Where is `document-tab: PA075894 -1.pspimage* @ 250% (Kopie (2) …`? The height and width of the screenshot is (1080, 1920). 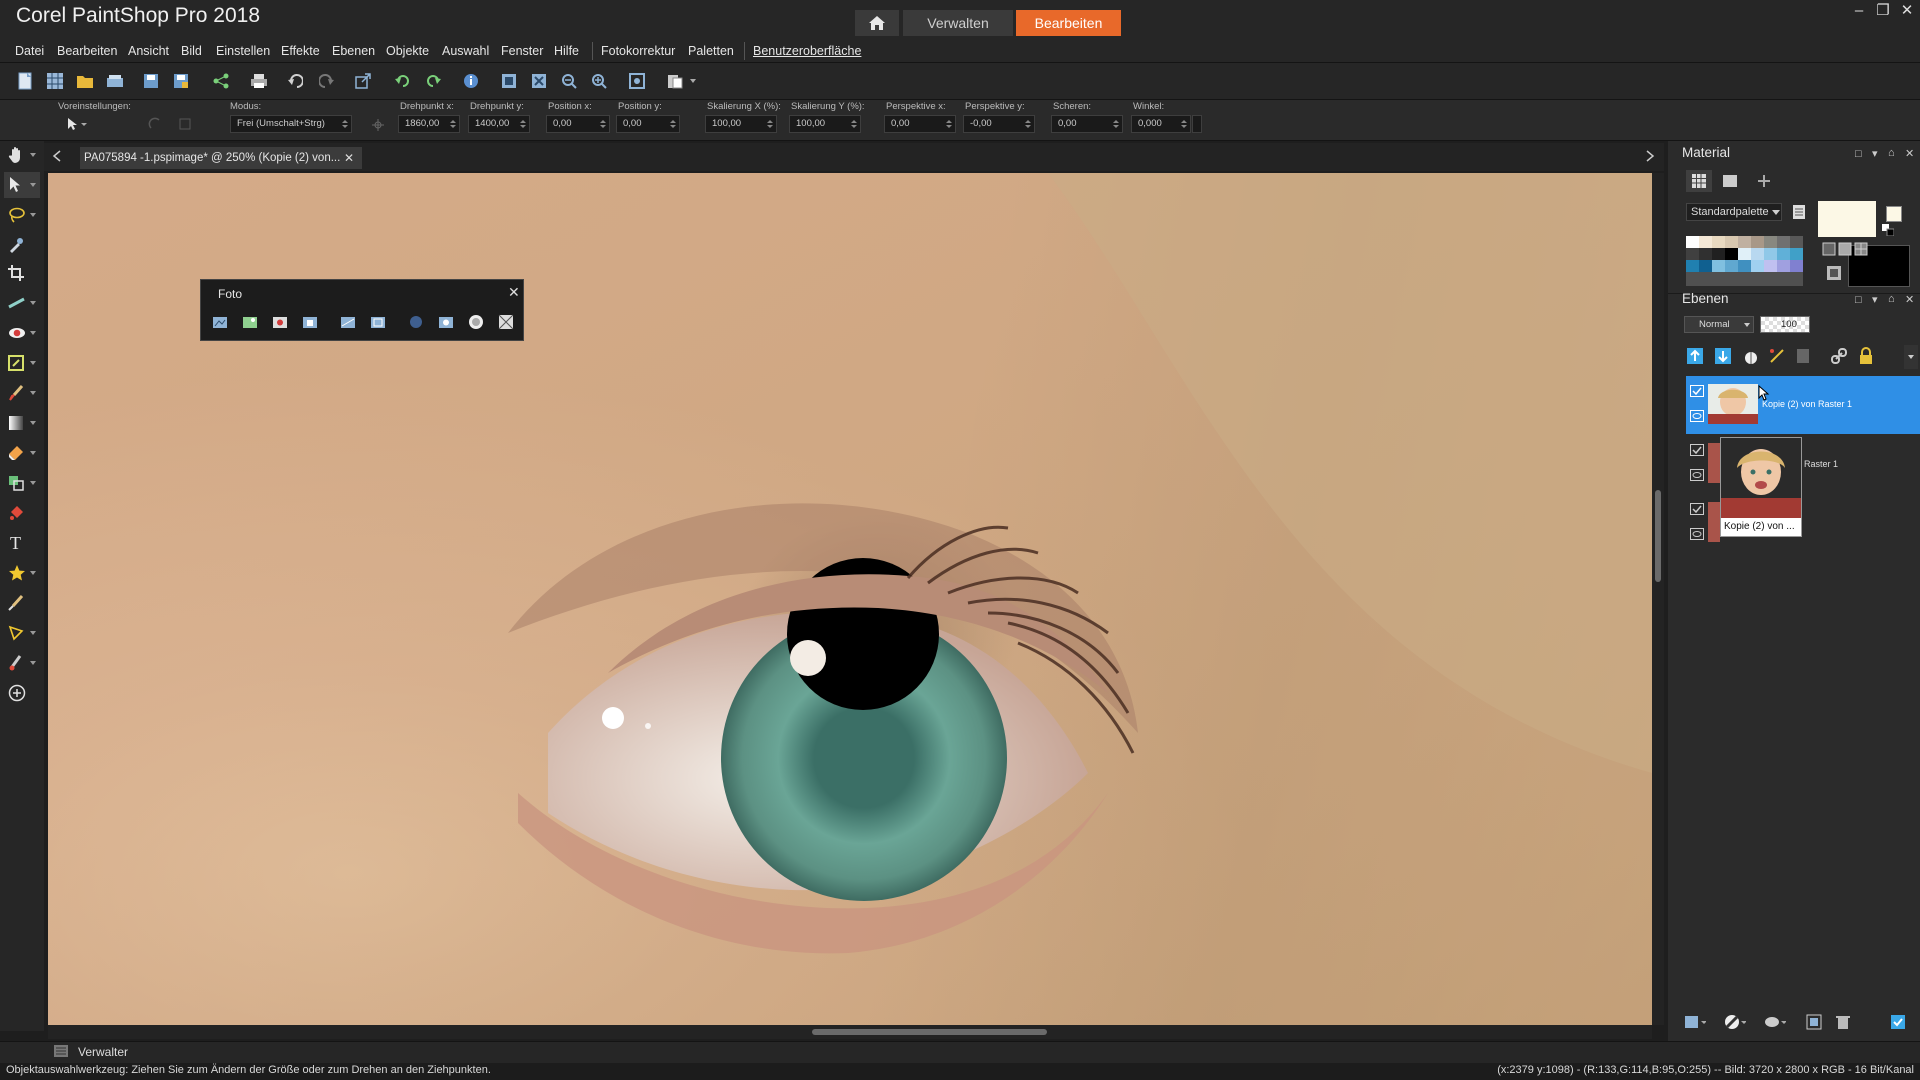
document-tab: PA075894 -1.pspimage* @ 250% (Kopie (2) … is located at coordinates (221, 158).